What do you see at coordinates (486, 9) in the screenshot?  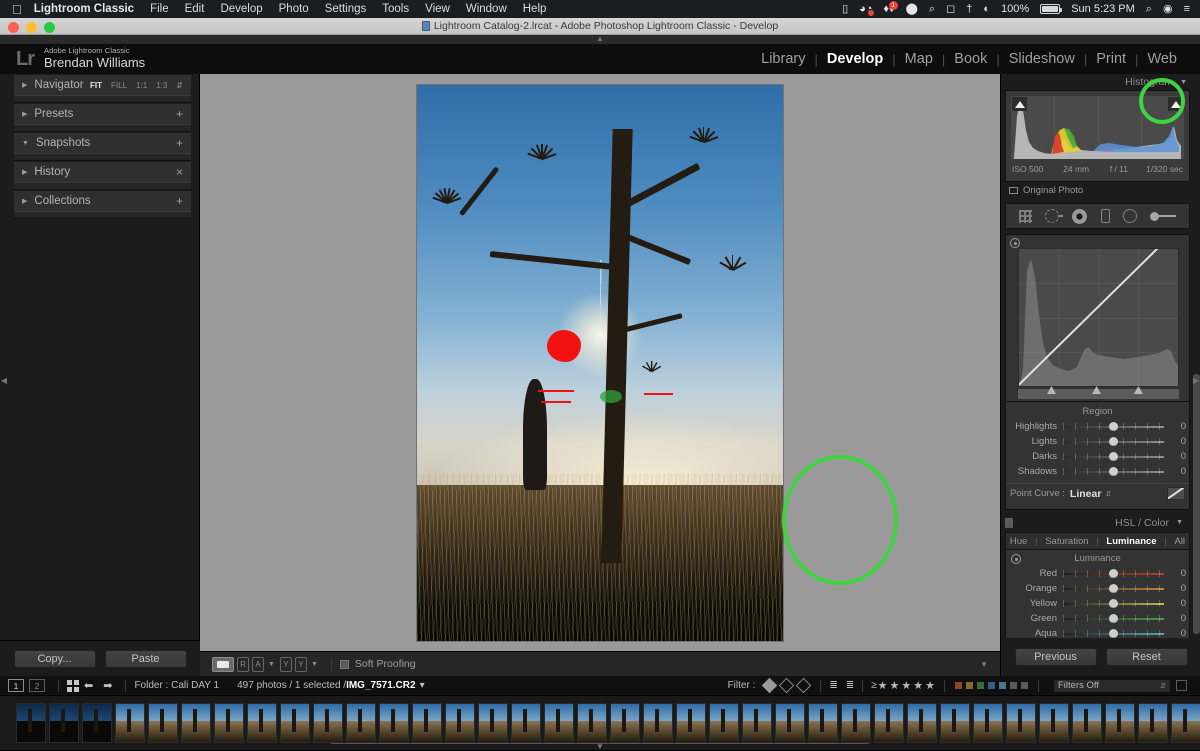 I see `menu-item-window: Window` at bounding box center [486, 9].